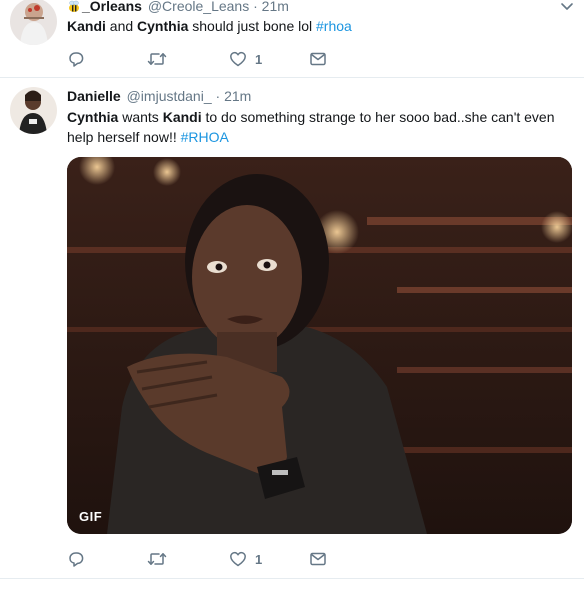  What do you see at coordinates (292, 578) in the screenshot?
I see `tweet-divider` at bounding box center [292, 578].